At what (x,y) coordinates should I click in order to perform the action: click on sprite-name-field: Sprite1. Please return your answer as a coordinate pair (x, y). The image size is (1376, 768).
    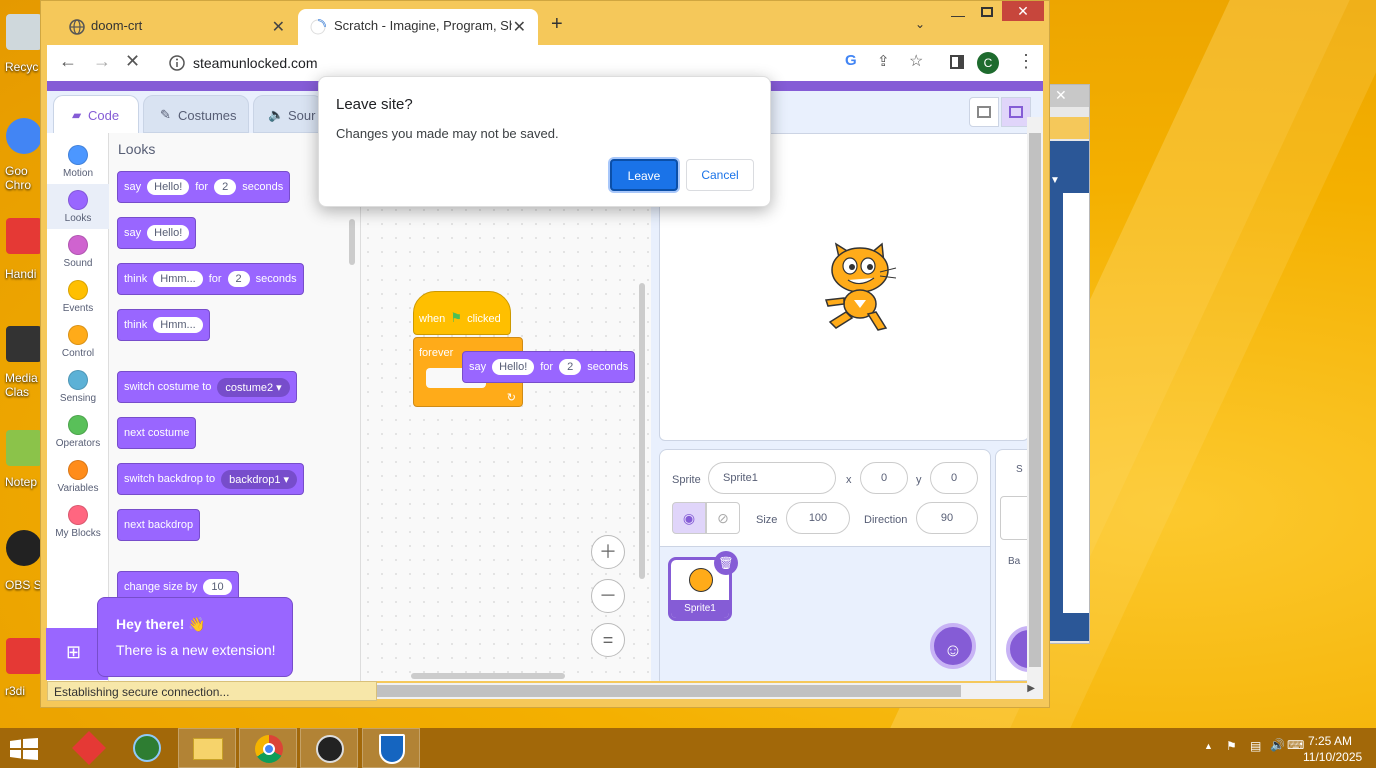
    Looking at the image, I should click on (772, 478).